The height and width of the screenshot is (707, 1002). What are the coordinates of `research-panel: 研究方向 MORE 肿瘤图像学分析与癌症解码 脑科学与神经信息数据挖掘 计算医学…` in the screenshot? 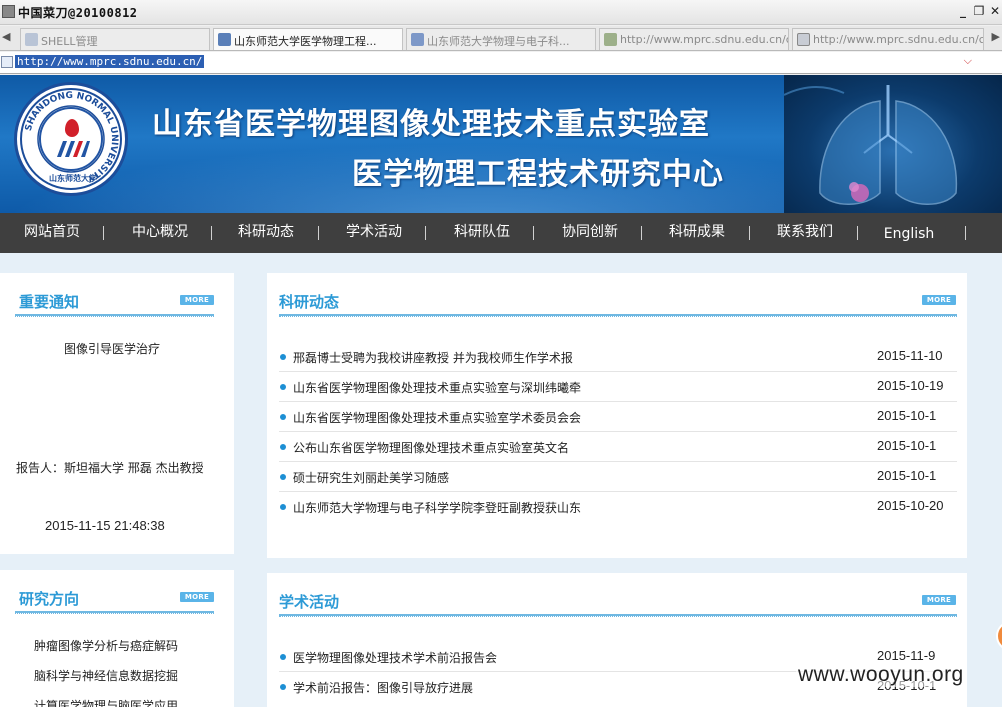 It's located at (117, 638).